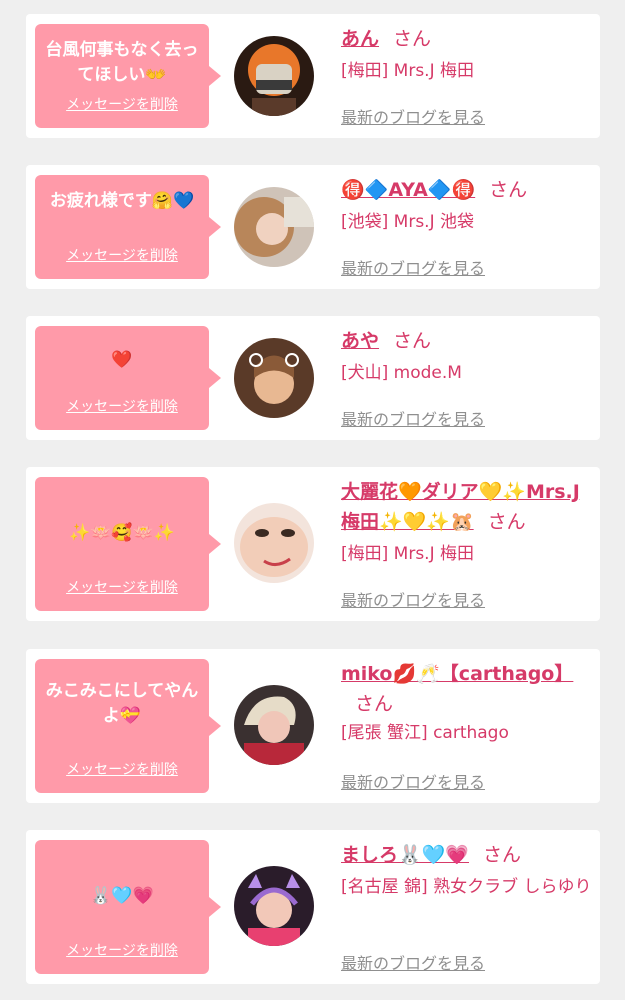 The height and width of the screenshot is (1000, 625). Describe the element at coordinates (128, 907) in the screenshot. I see `message-bubble: 🐰🩵💗 メッセージを削除` at that location.